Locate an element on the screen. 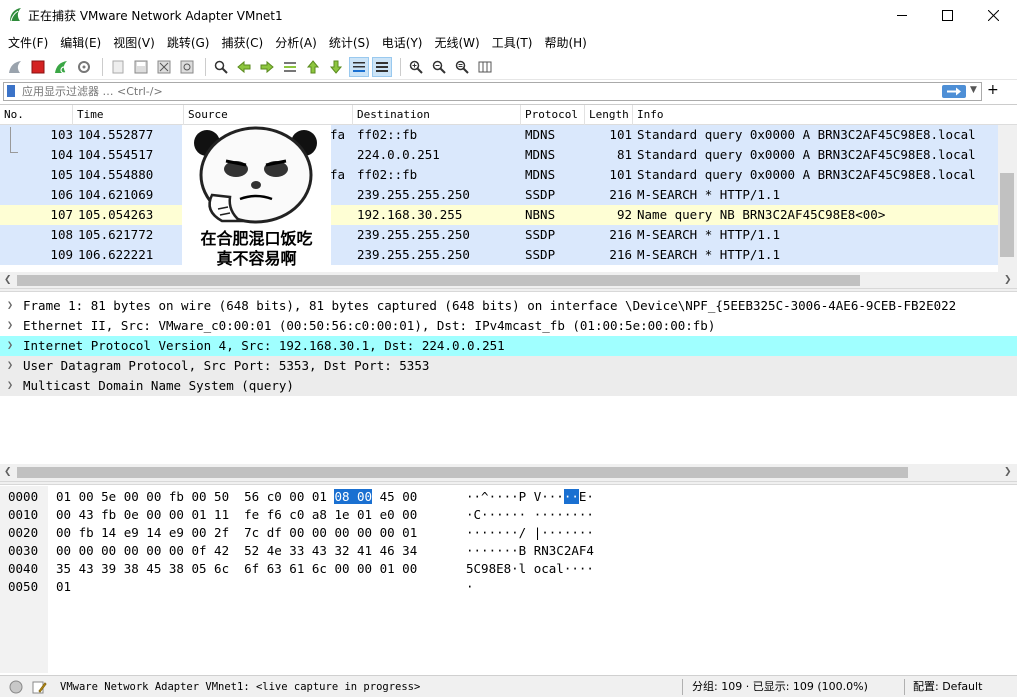  restart-capture-button is located at coordinates (61, 67).